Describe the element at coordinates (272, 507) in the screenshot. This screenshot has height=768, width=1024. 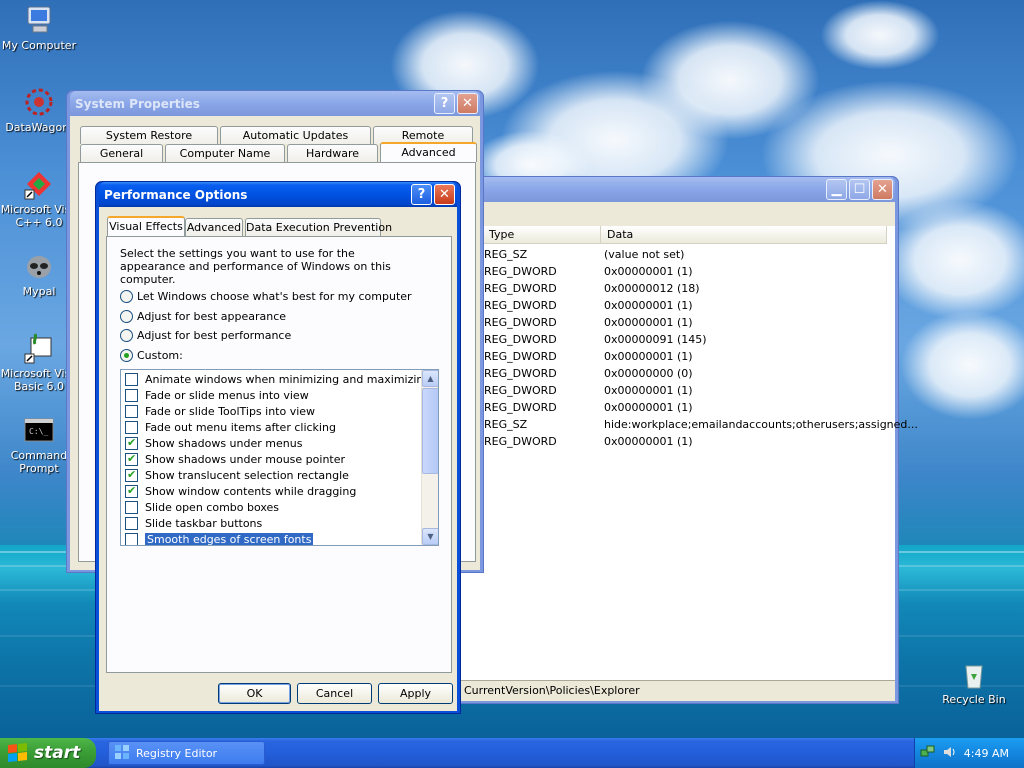
I see `checklist-item: Slide open combo boxes` at that location.